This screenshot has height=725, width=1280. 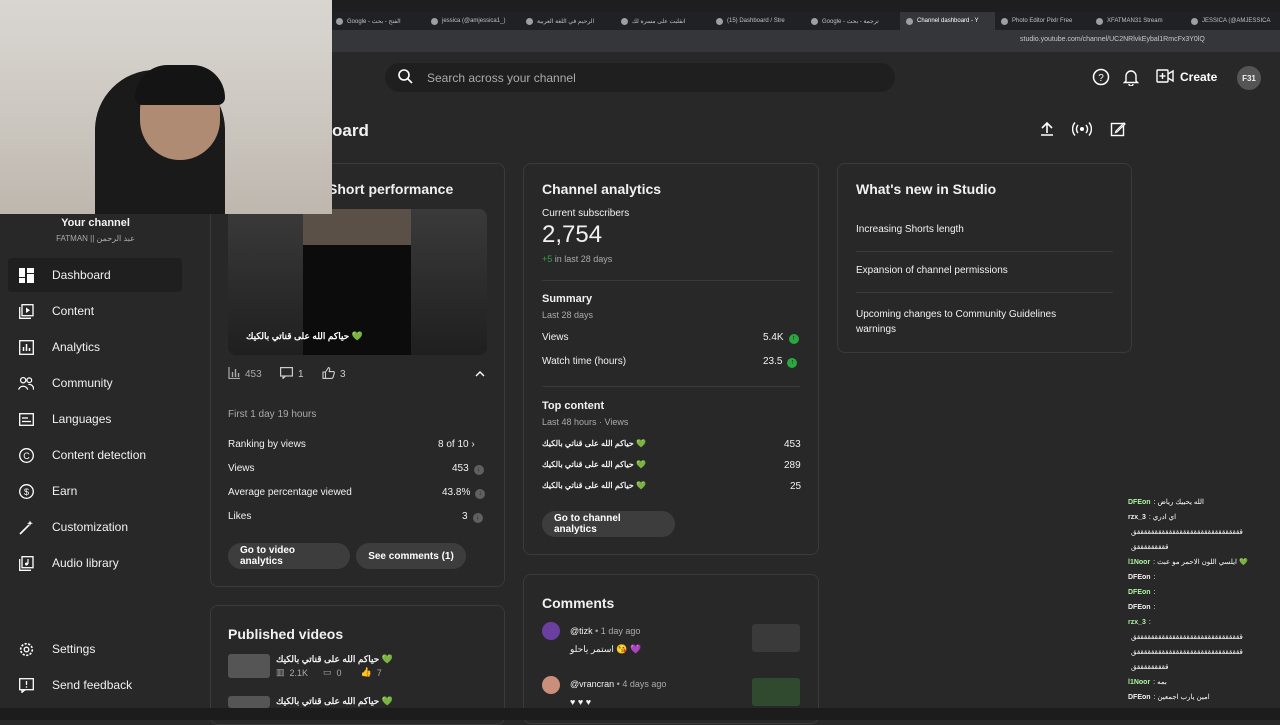 I want to click on account-avatar: F31, so click(x=1249, y=78).